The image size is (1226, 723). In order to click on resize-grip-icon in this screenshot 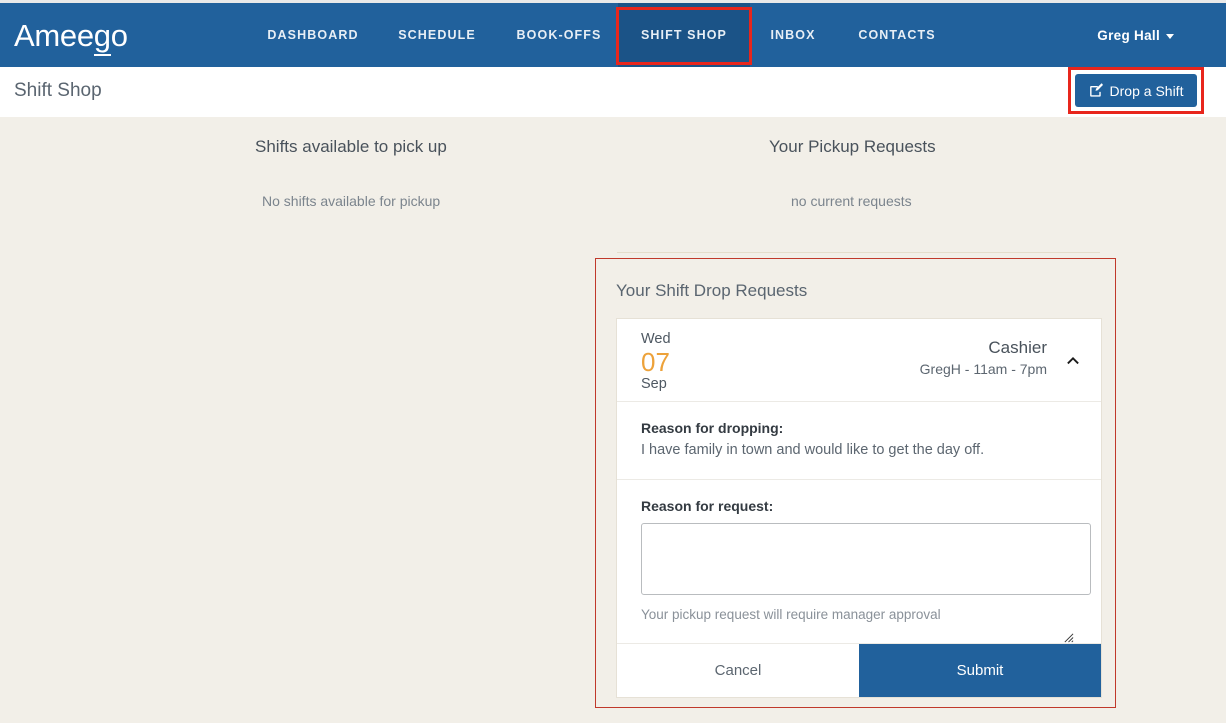, I will do `click(1068, 637)`.